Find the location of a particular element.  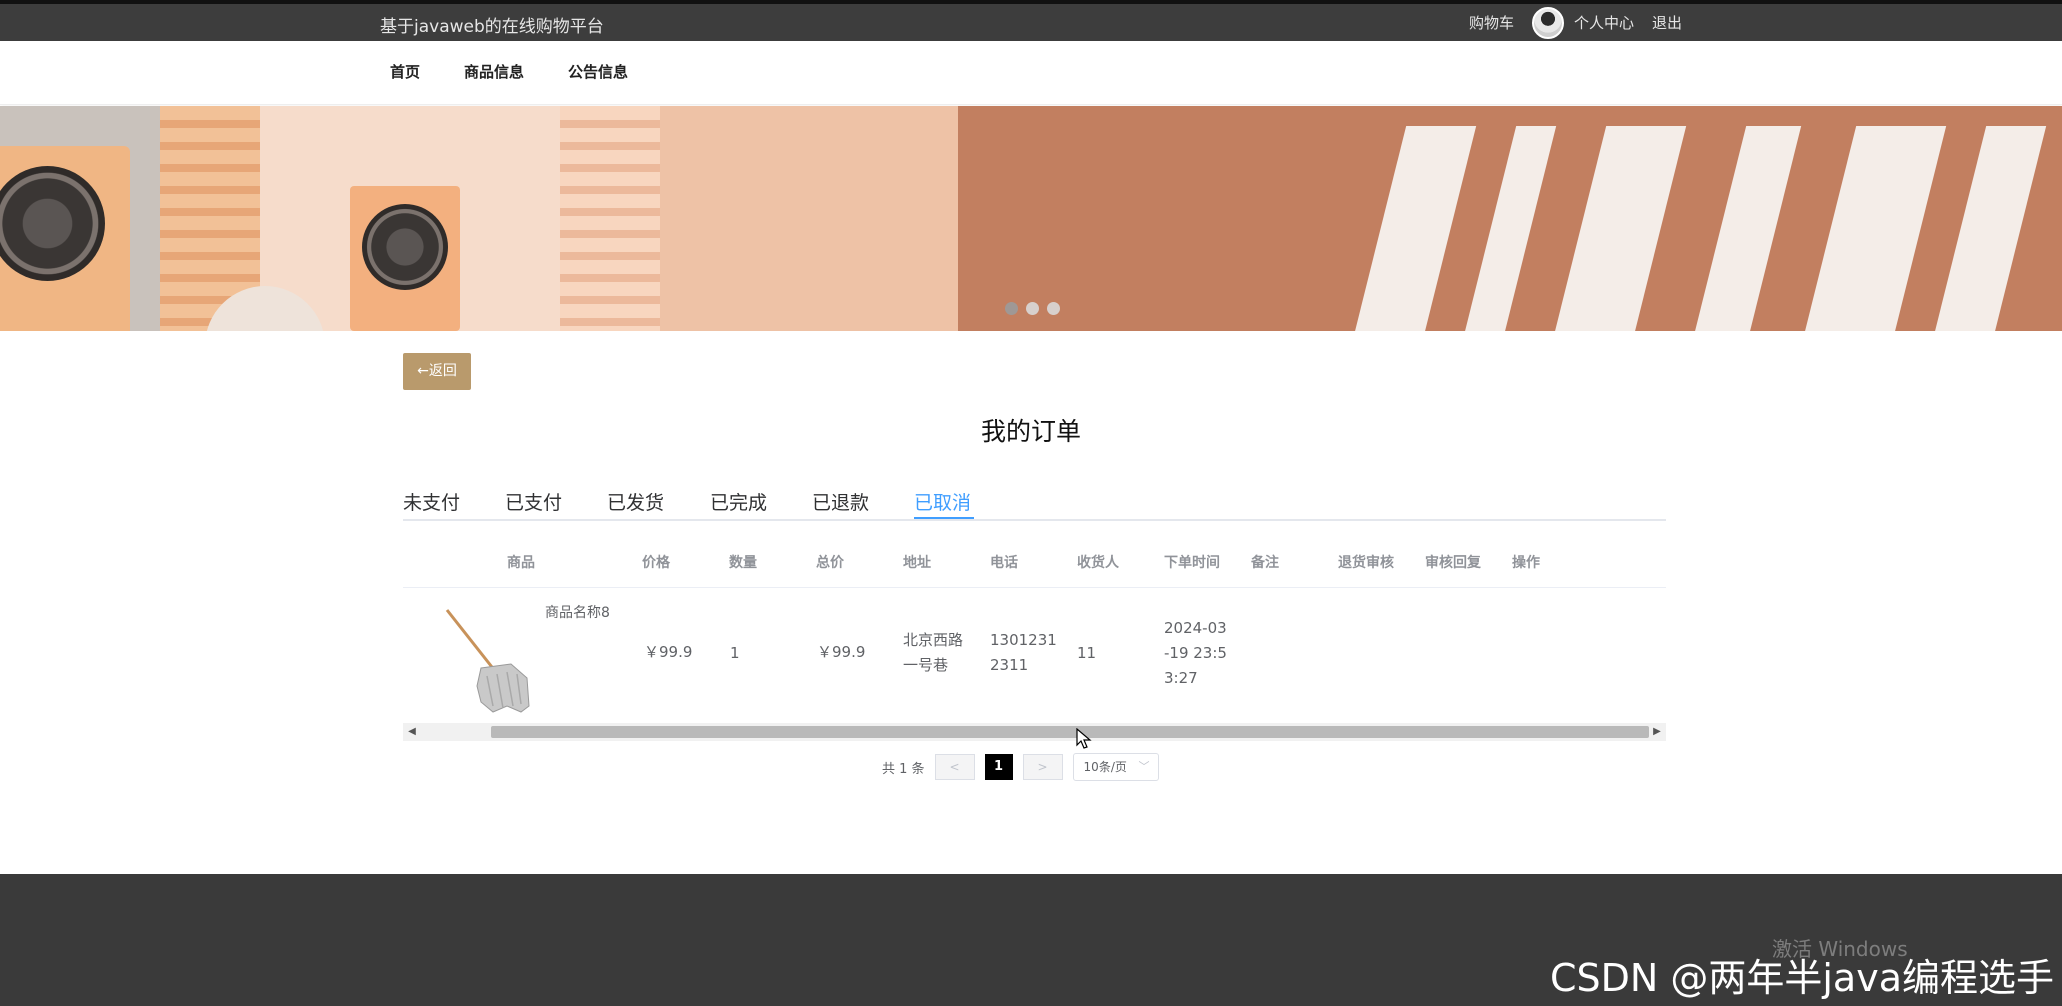

tab-paid: 已支付 is located at coordinates (533, 501).